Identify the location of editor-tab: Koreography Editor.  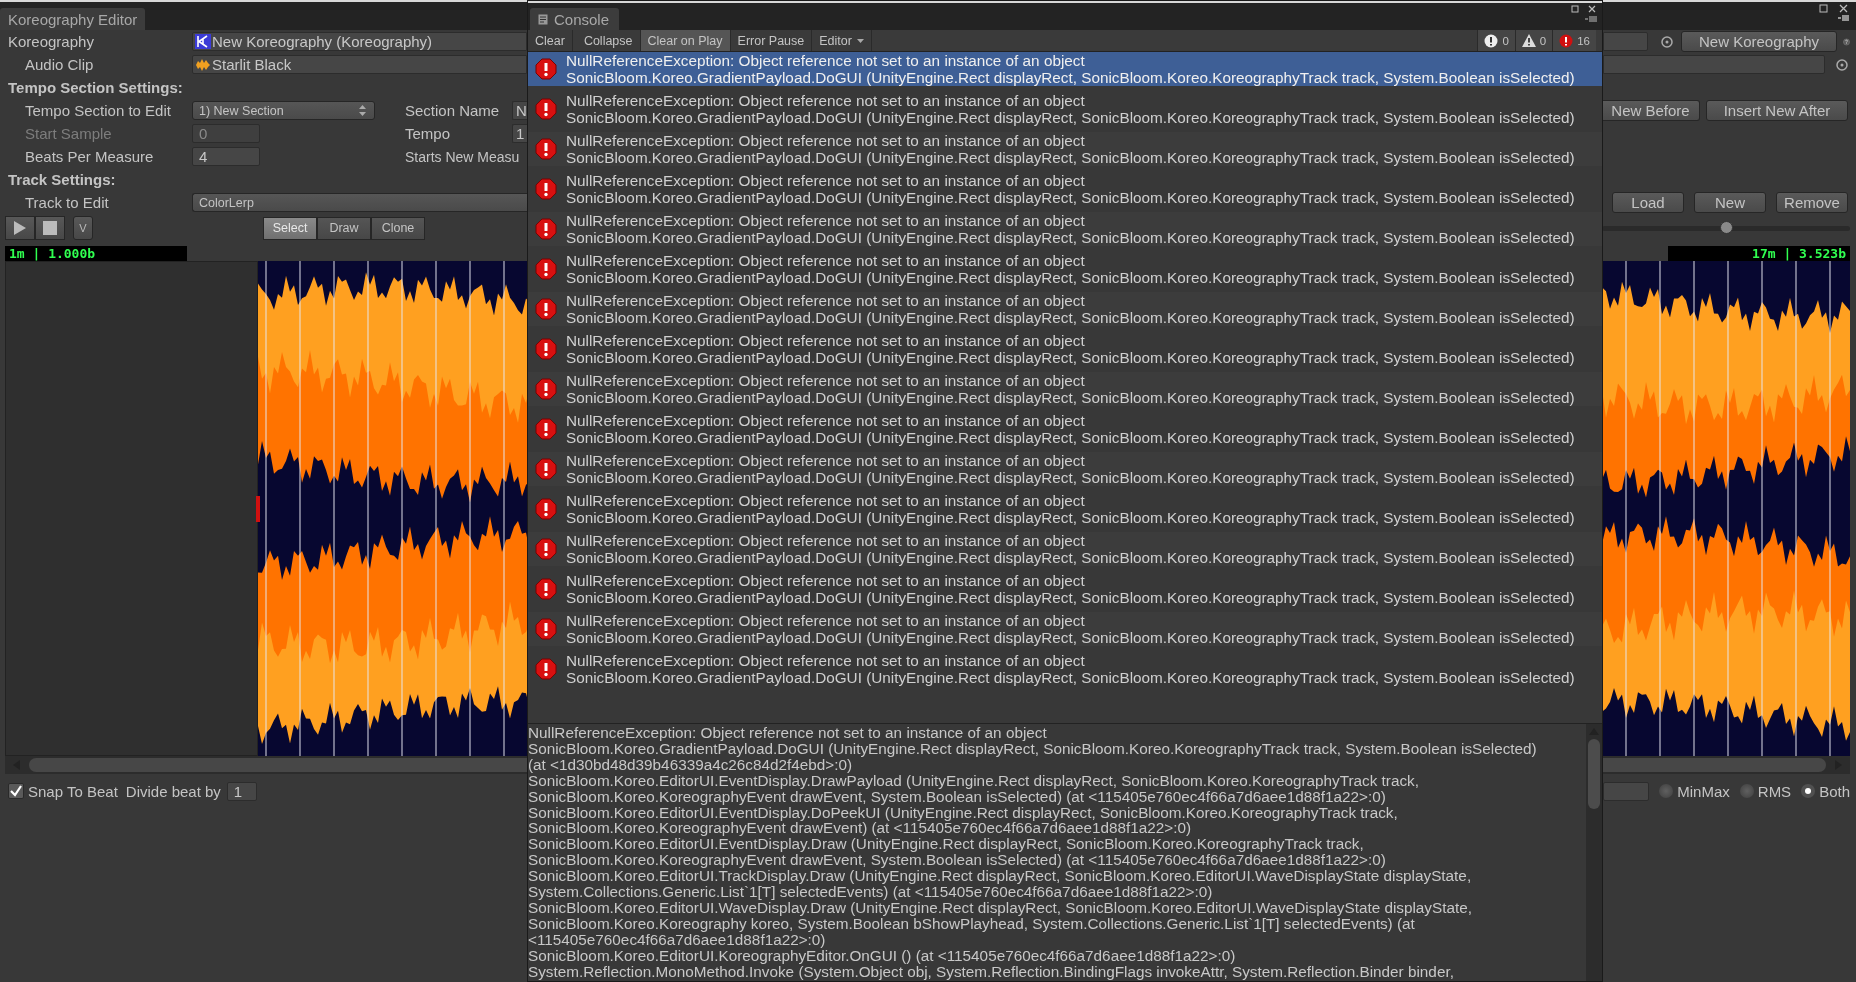
(73, 19).